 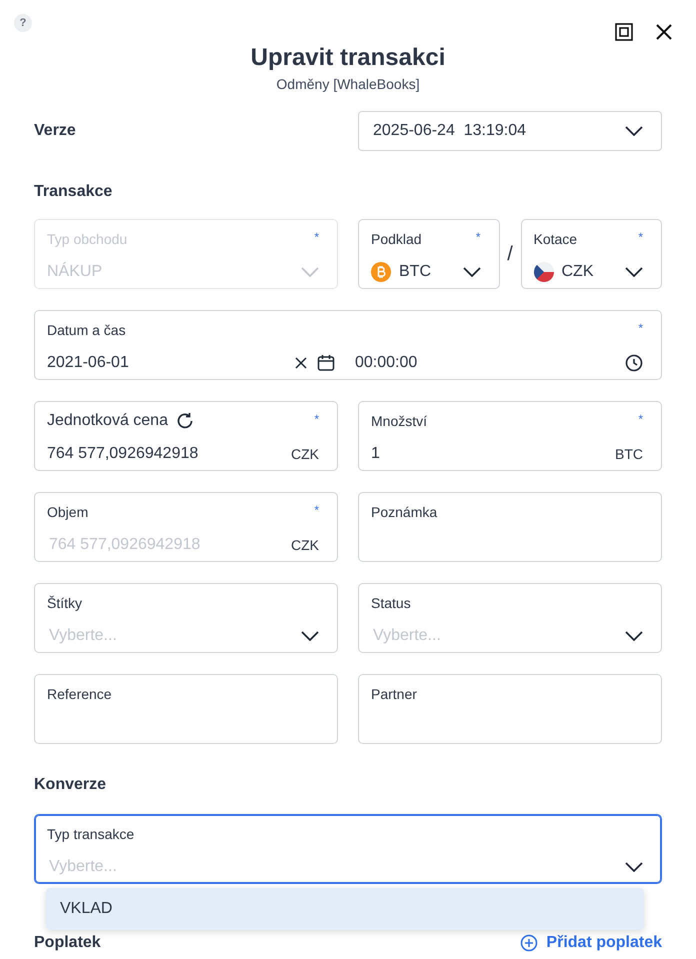 What do you see at coordinates (629, 454) in the screenshot?
I see `unit-label: BTC` at bounding box center [629, 454].